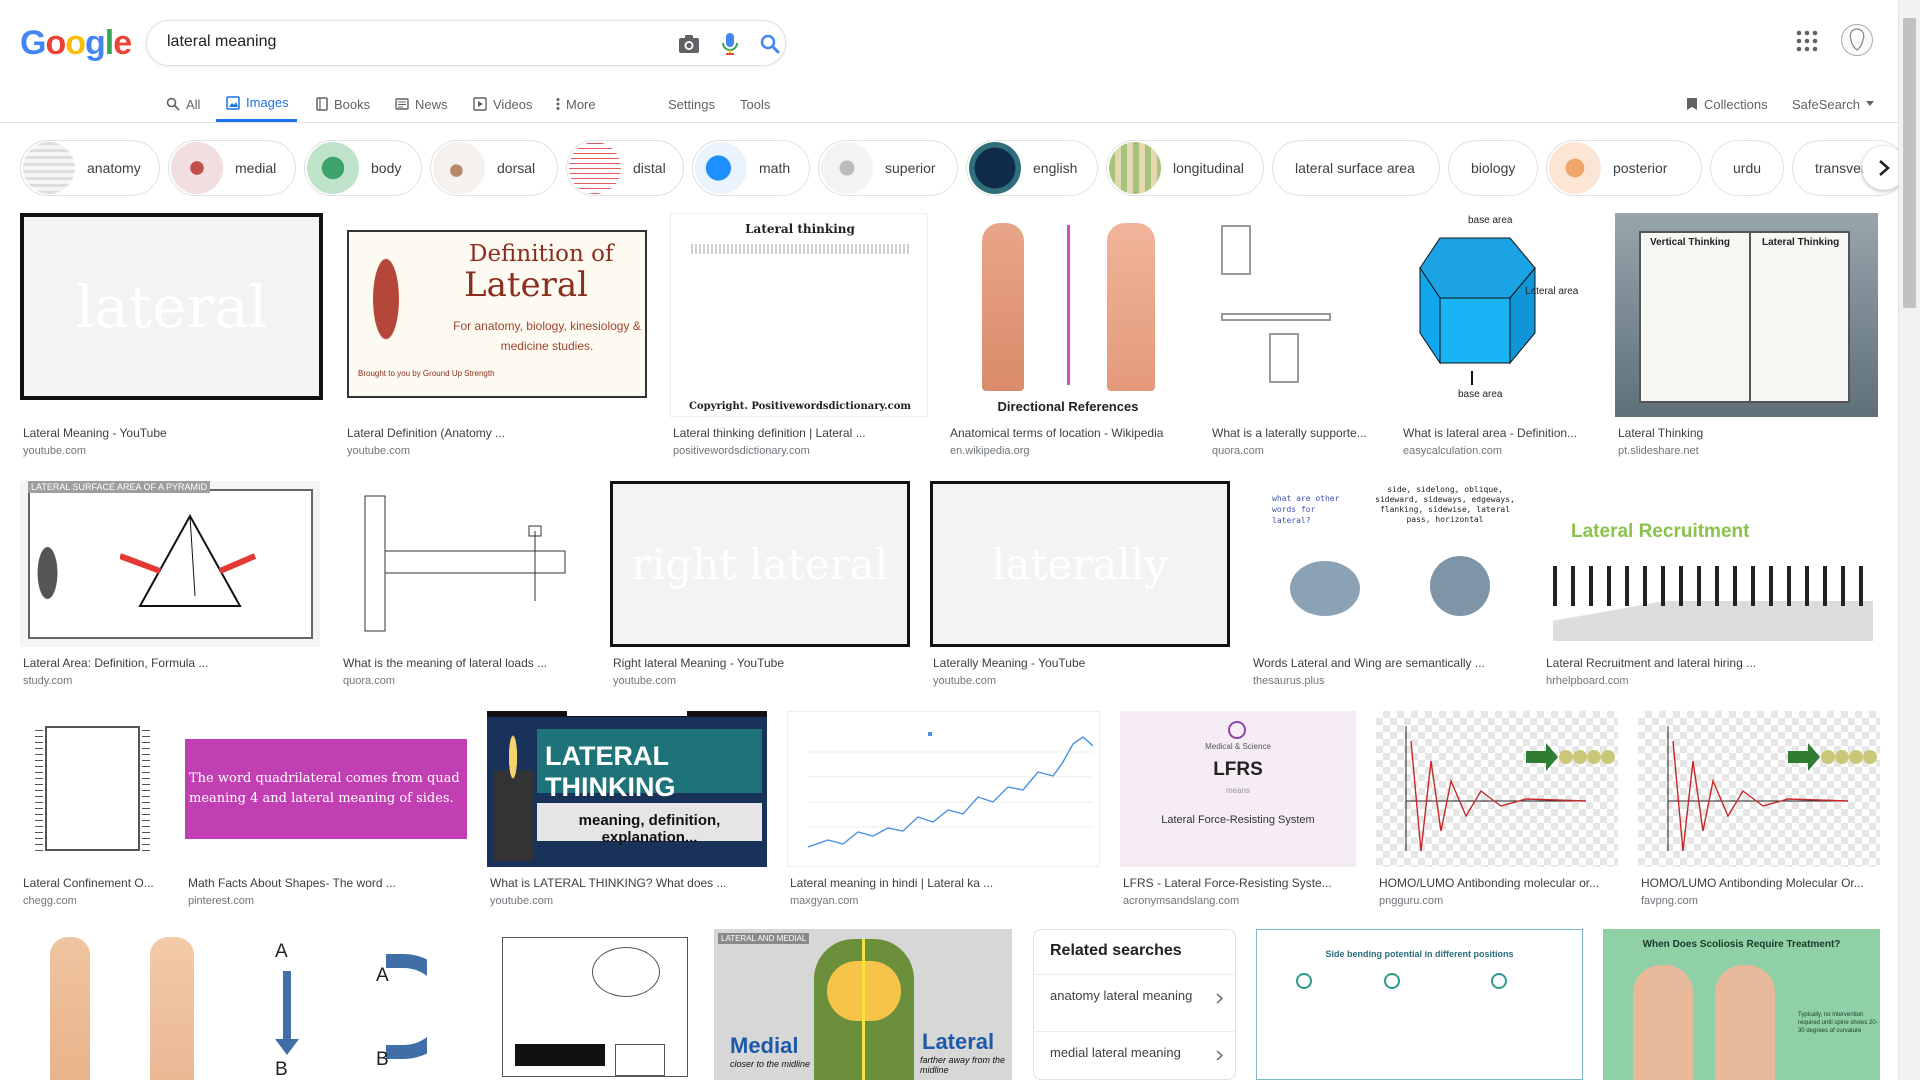  What do you see at coordinates (1748, 433) in the screenshot?
I see `result-title: Lateral Thinking` at bounding box center [1748, 433].